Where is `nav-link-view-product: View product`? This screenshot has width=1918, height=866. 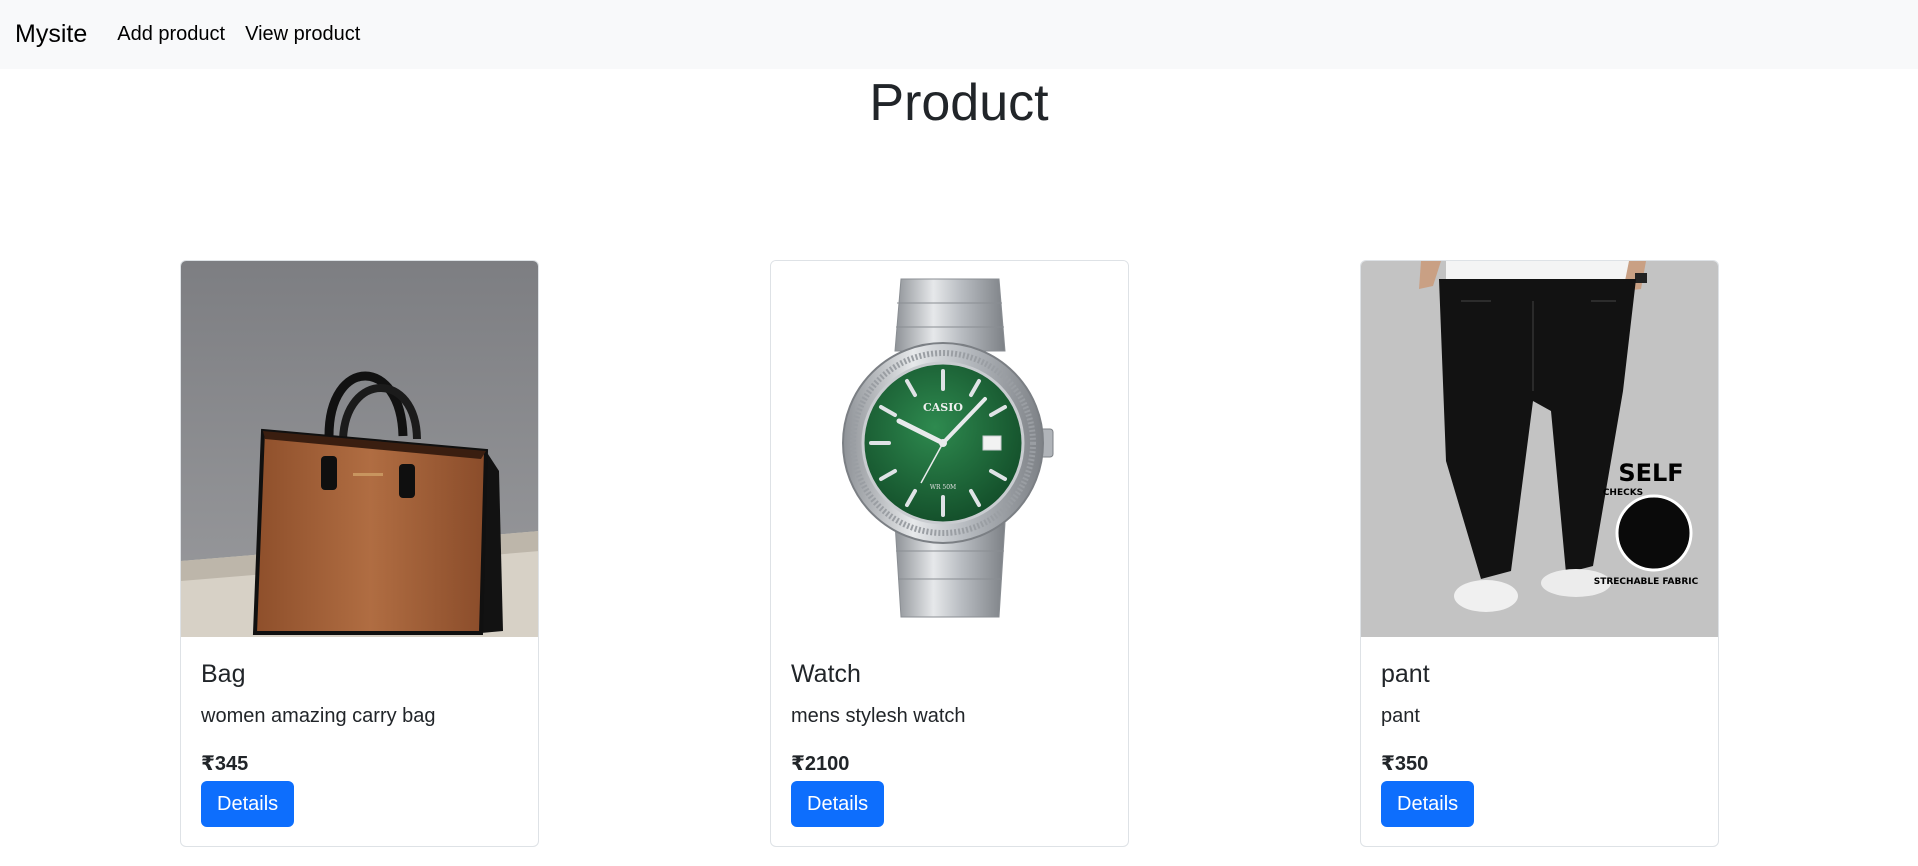
nav-link-view-product: View product is located at coordinates (302, 34).